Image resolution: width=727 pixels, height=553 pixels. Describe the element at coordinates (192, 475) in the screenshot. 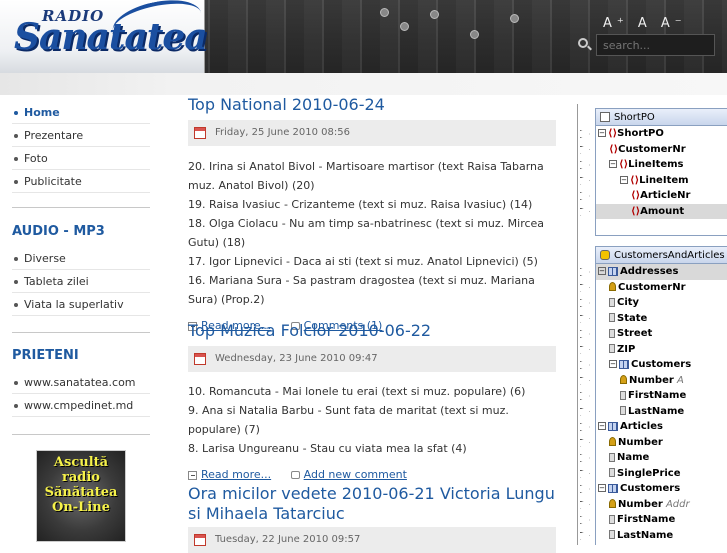

I see `read-more-icon` at that location.